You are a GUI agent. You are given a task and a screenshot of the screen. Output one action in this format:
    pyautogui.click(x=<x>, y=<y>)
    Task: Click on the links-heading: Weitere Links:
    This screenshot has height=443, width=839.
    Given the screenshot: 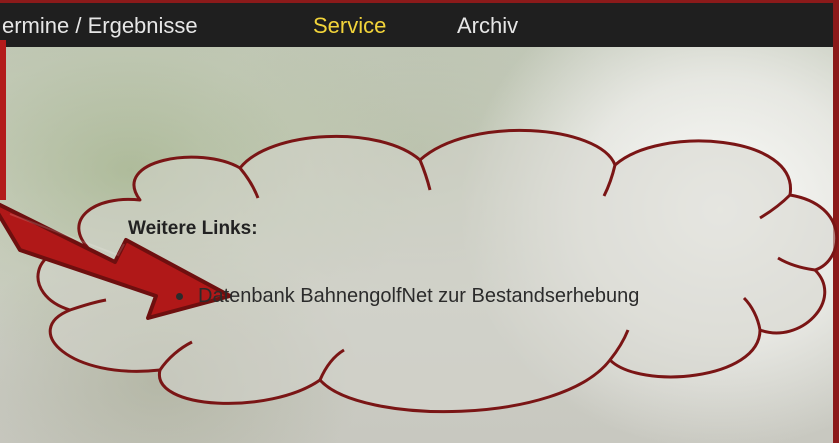 What is the action you would take?
    pyautogui.click(x=193, y=228)
    